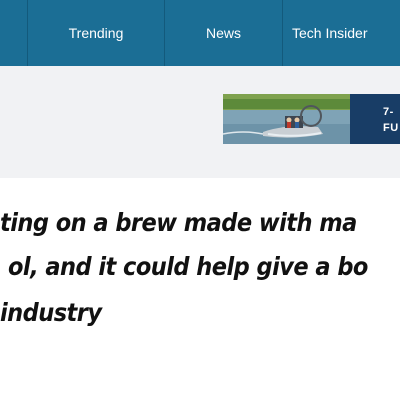 This screenshot has height=400, width=400. Describe the element at coordinates (178, 222) in the screenshot. I see `headline-line-1: ting on a brew made with ma` at that location.